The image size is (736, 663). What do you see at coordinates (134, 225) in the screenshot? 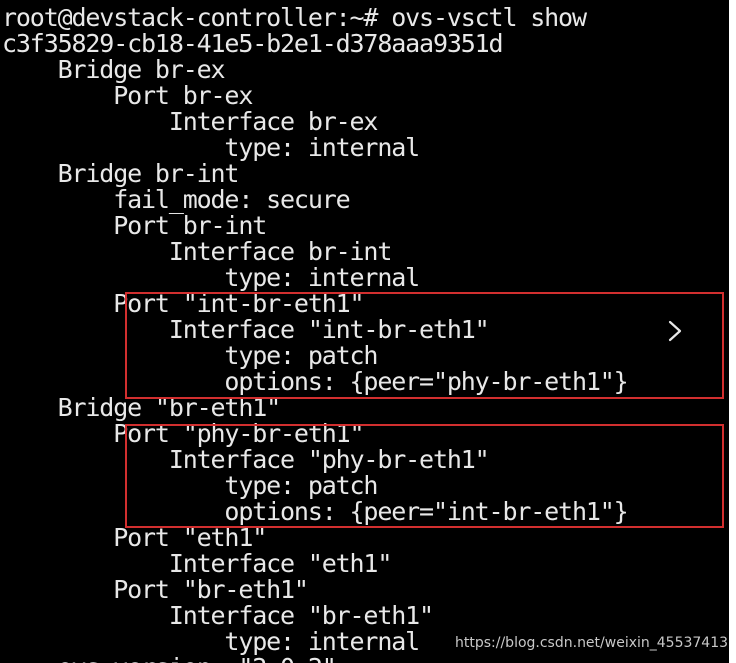
I see `terminal-line: Port br-int` at bounding box center [134, 225].